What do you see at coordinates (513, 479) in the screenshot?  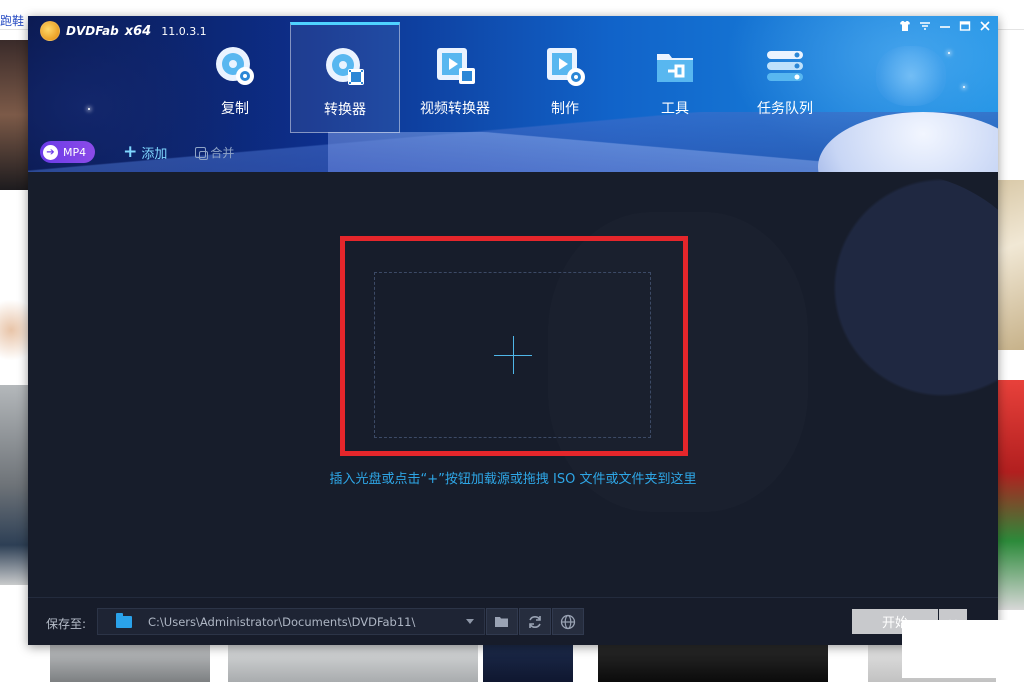 I see `drop-hint: 插入光盘或点击“+”按钮加载源或拖拽 ISO 文件或文件夹到这里` at bounding box center [513, 479].